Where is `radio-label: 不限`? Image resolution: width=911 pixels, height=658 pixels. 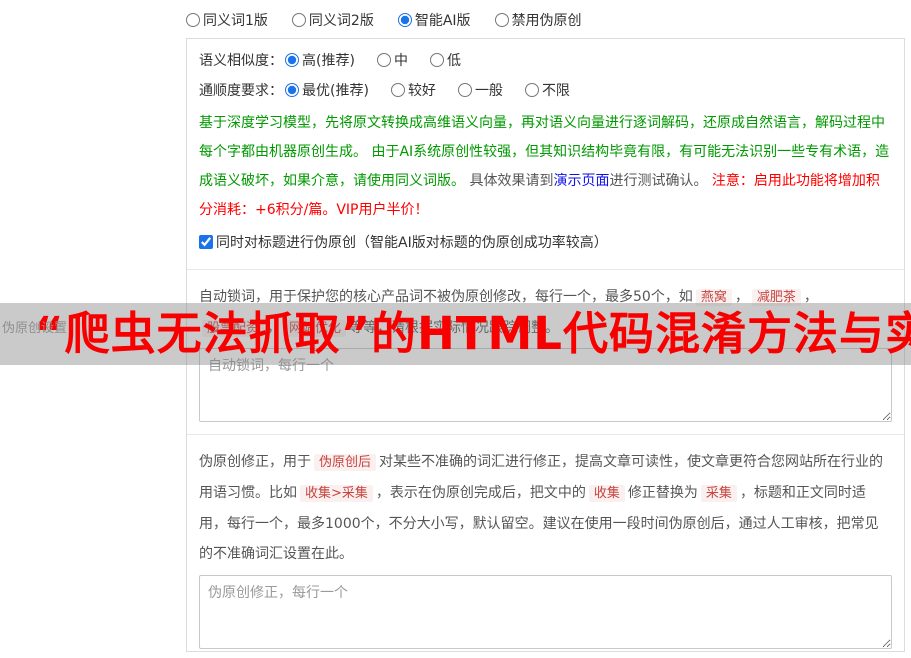
radio-label: 不限 is located at coordinates (555, 91).